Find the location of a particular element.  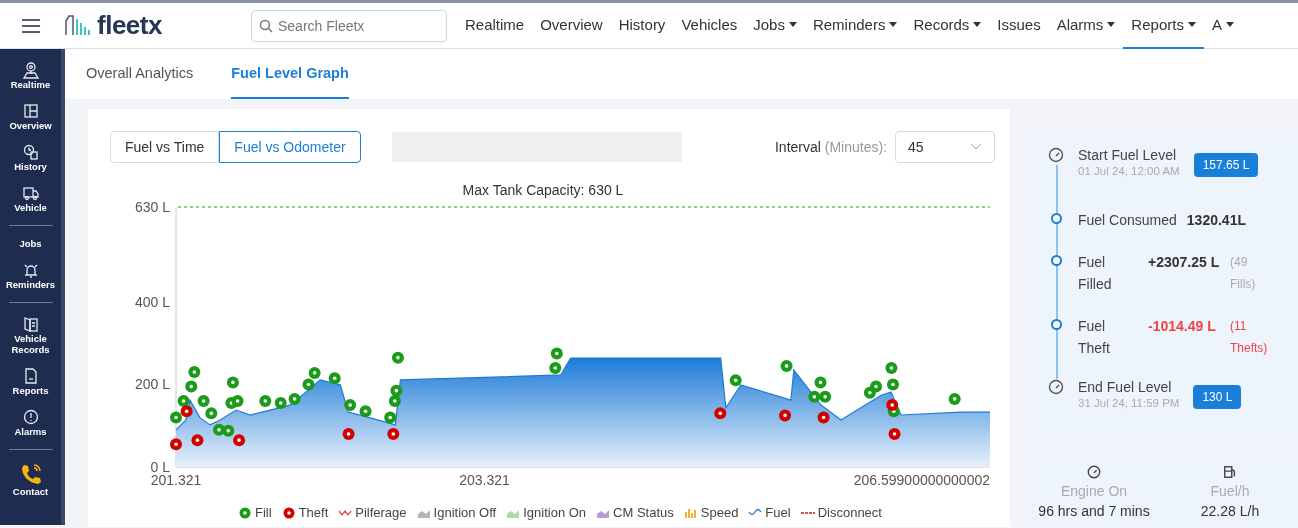

sidebar-item: Alarms is located at coordinates (30, 422).